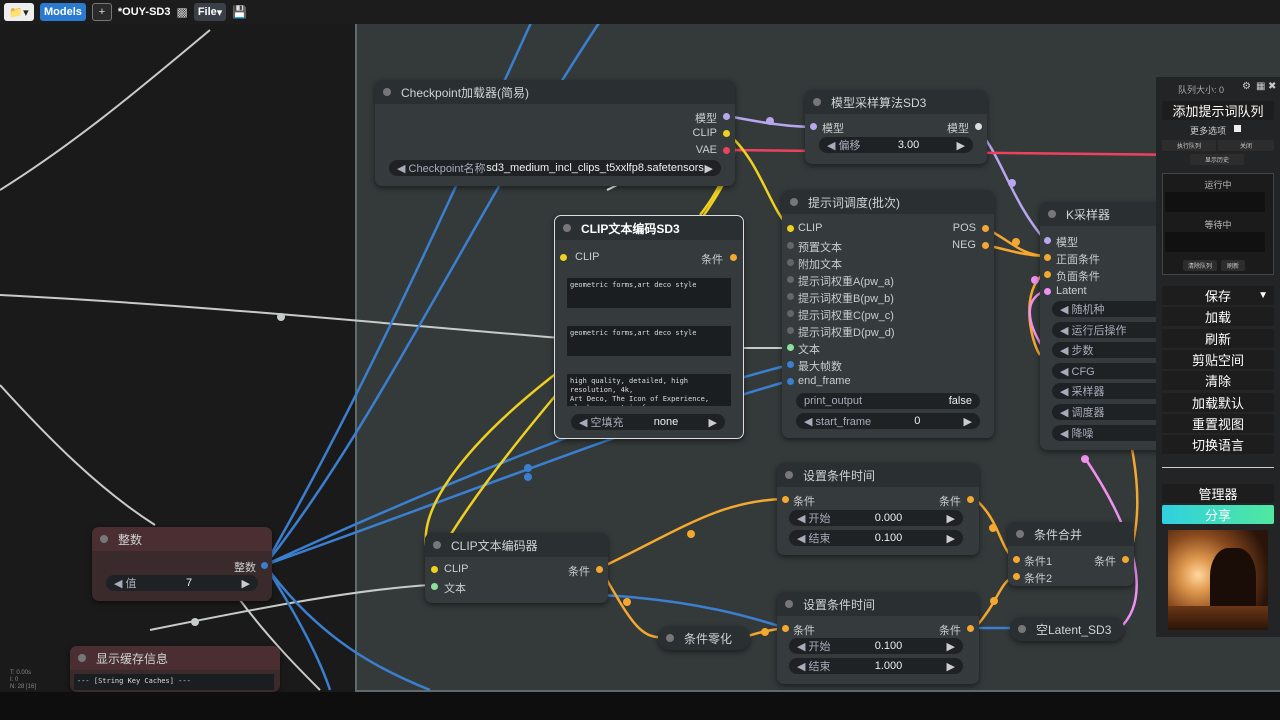 The image size is (1280, 720). I want to click on input-negative-pin, so click(1047, 274).